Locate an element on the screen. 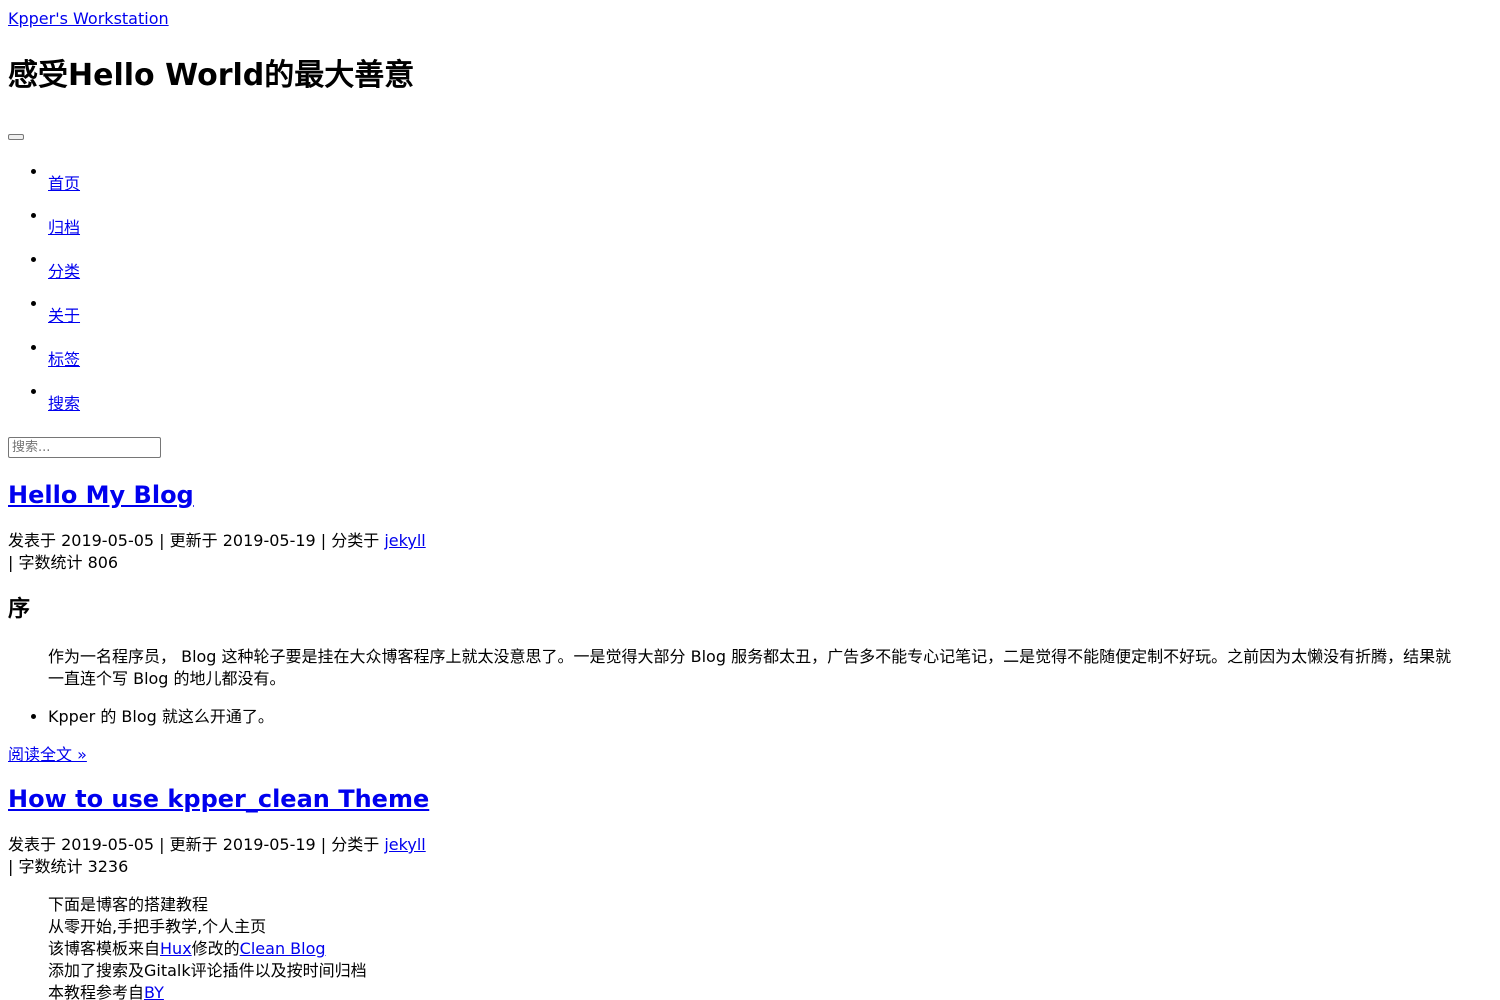 The height and width of the screenshot is (1000, 1500). nav-link-home: 首页 is located at coordinates (64, 184).